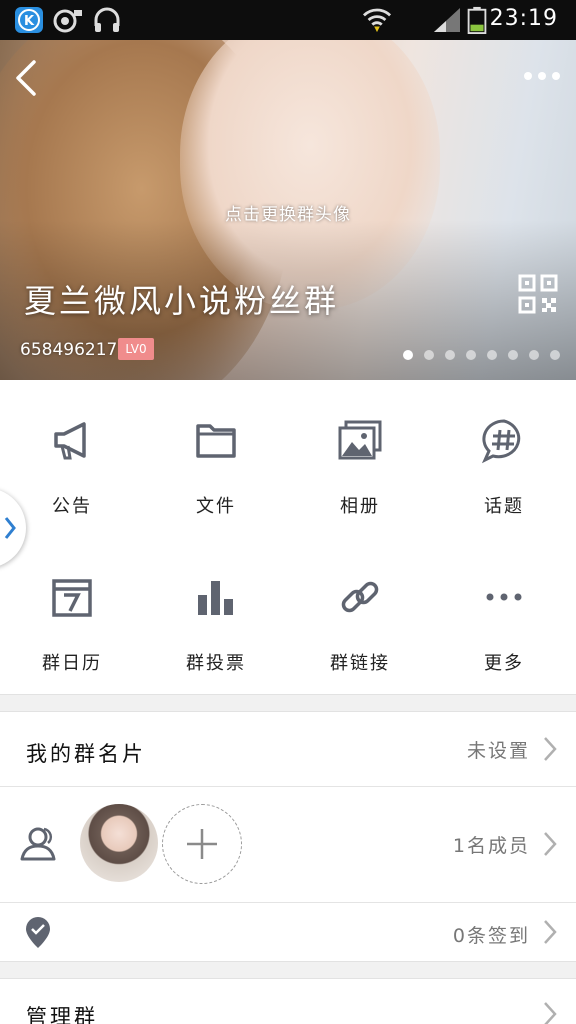 The width and height of the screenshot is (576, 1024). What do you see at coordinates (216, 506) in the screenshot?
I see `grid-item-label: 文件` at bounding box center [216, 506].